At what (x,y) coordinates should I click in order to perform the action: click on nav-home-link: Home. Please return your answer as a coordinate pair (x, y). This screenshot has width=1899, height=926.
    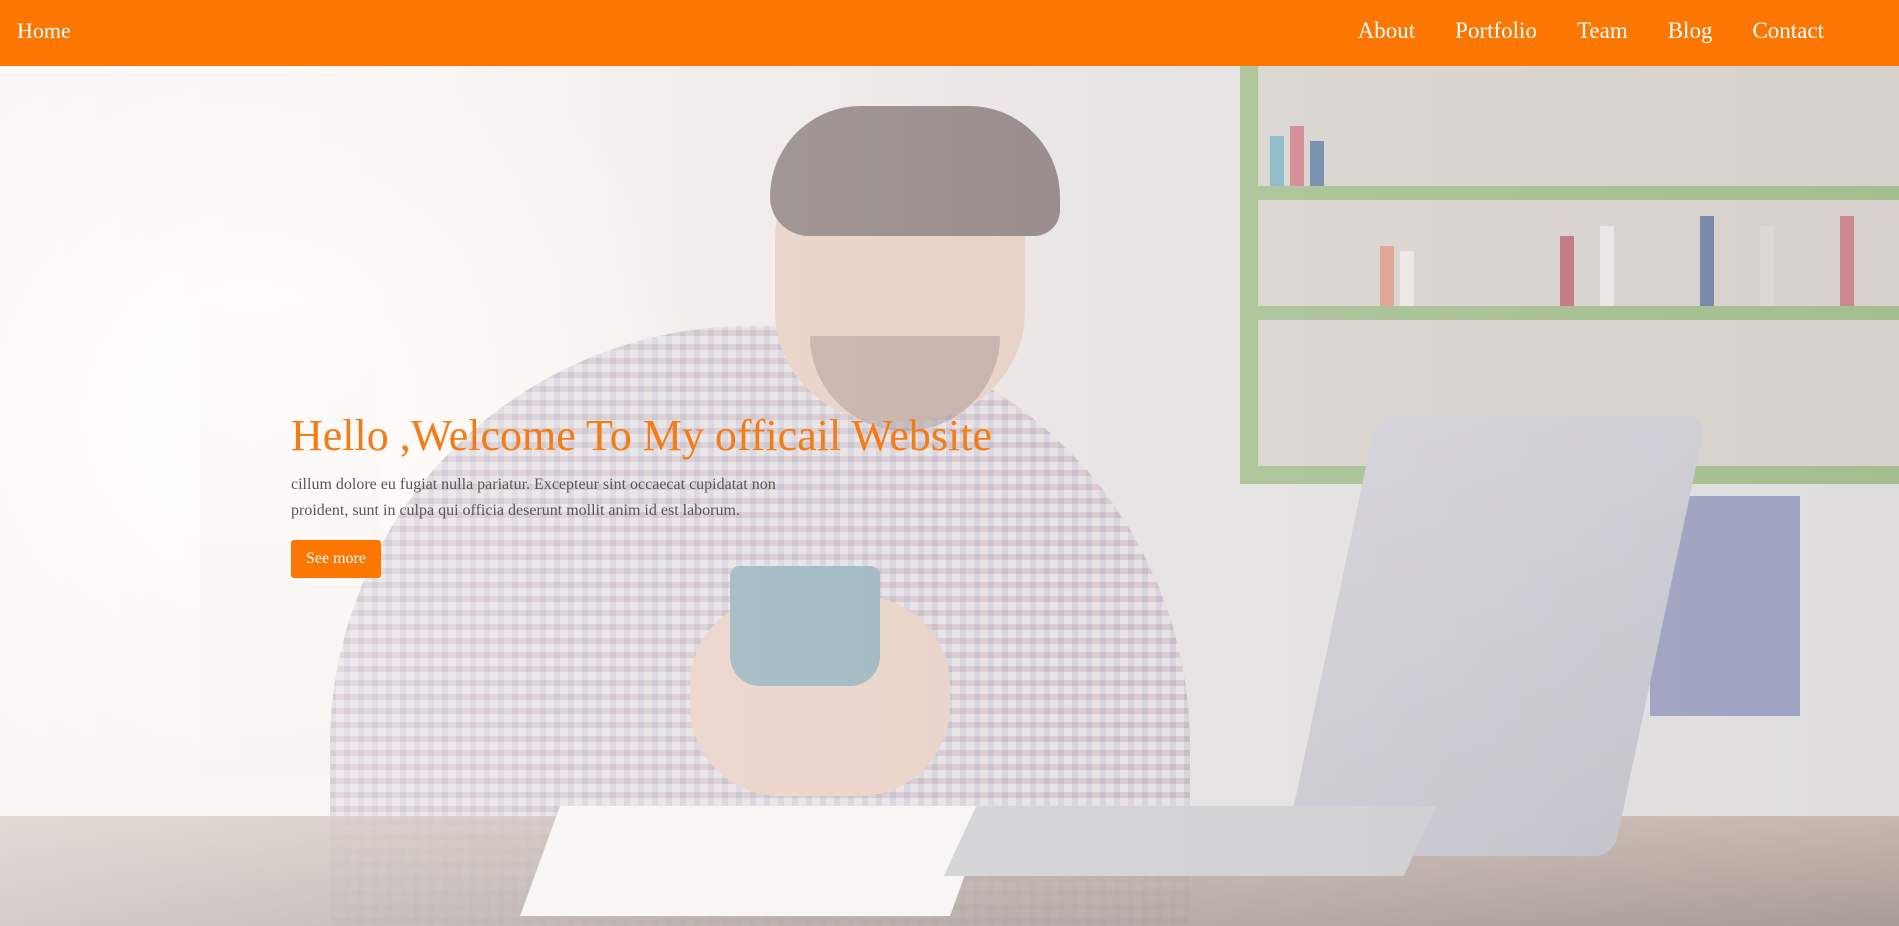
    Looking at the image, I should click on (44, 31).